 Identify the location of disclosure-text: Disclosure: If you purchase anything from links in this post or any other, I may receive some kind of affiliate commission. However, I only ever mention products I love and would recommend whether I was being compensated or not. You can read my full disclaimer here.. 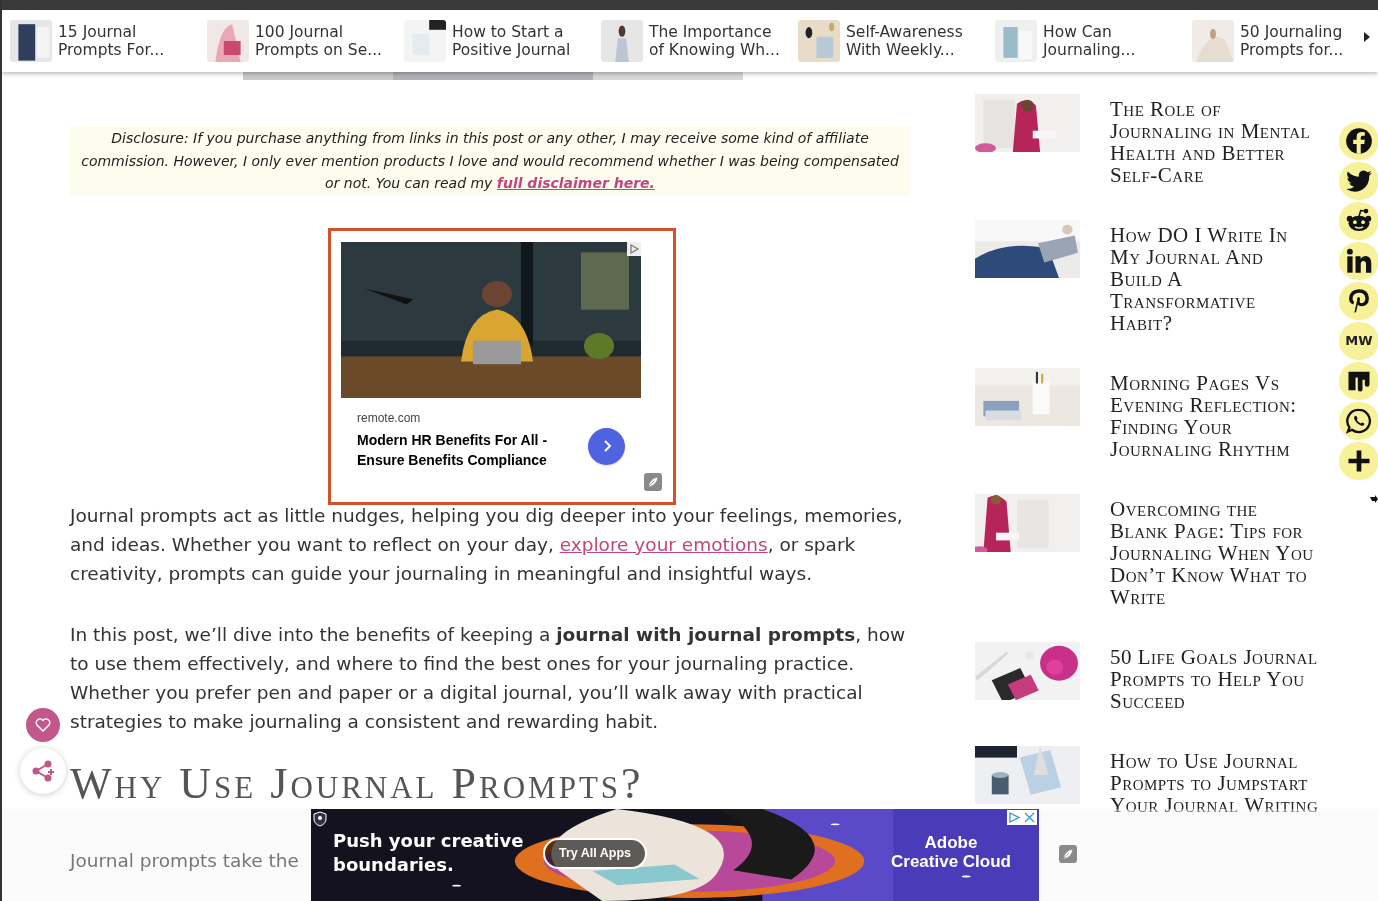
(490, 161).